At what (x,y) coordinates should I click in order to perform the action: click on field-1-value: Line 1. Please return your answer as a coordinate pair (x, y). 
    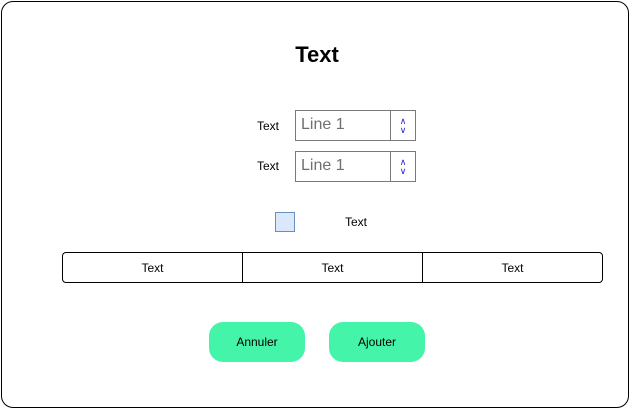
    Looking at the image, I should click on (323, 125).